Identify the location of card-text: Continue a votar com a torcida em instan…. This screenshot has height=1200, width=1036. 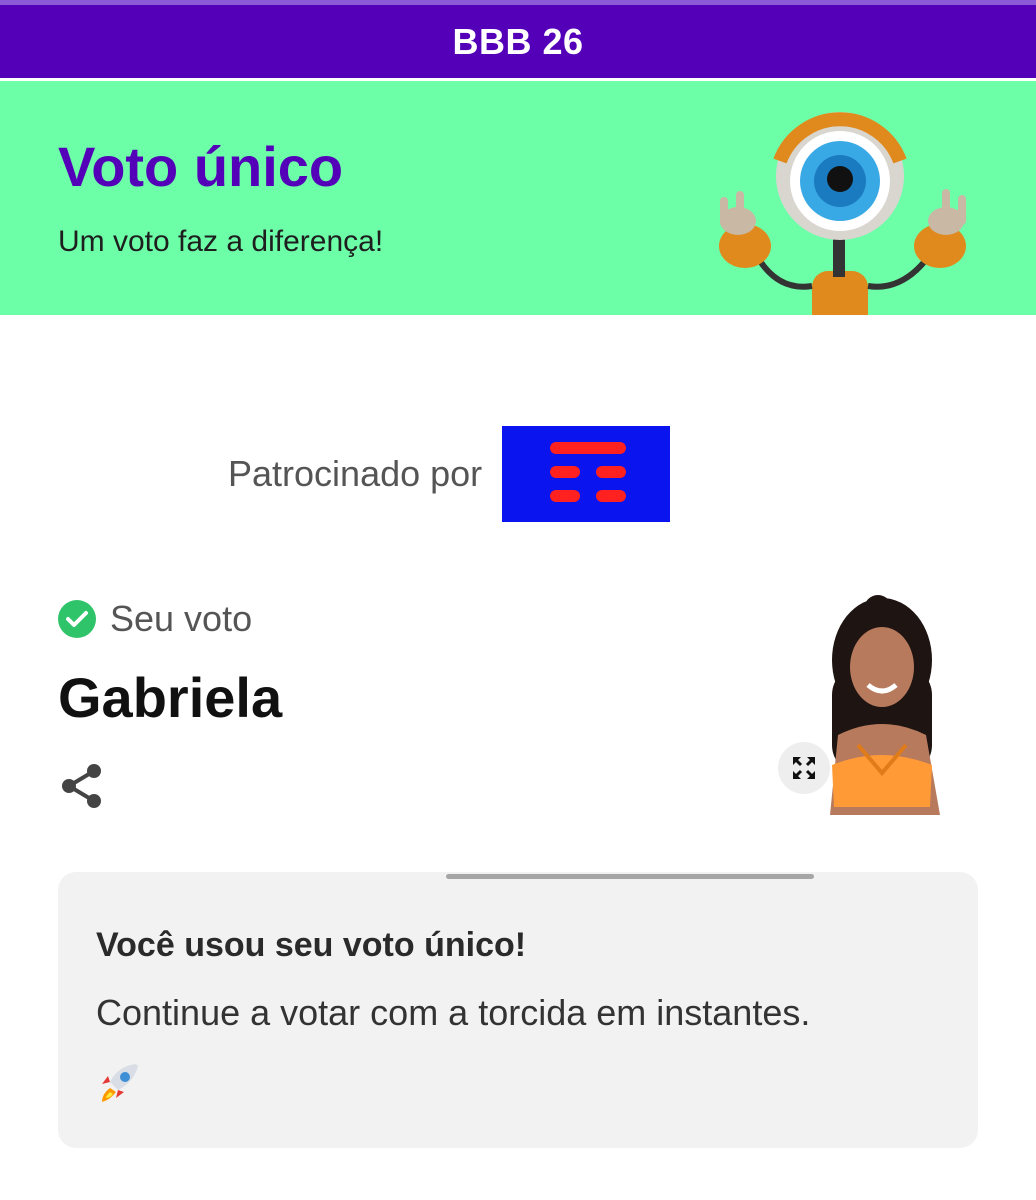
(453, 1012).